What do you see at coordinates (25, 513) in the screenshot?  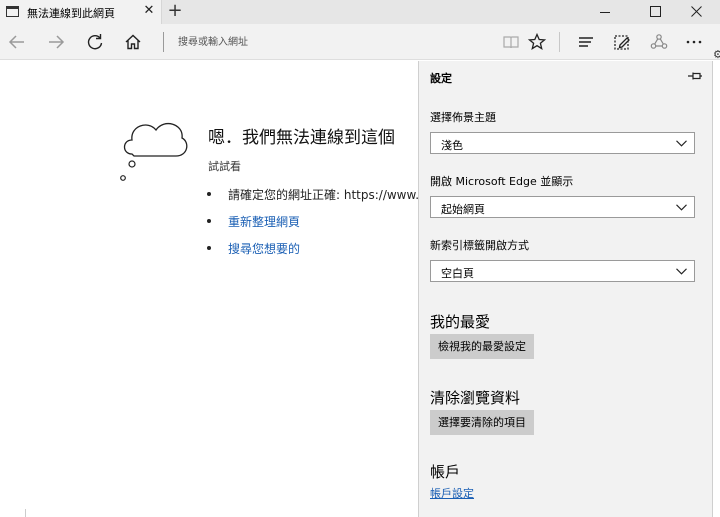 I see `page-edge-mark` at bounding box center [25, 513].